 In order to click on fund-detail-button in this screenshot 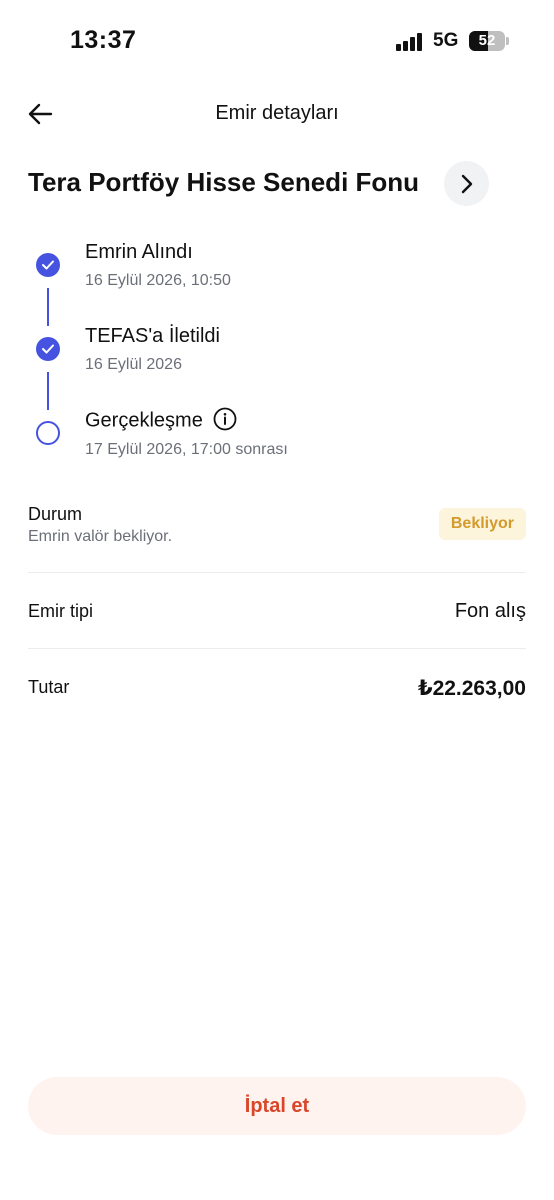, I will do `click(466, 183)`.